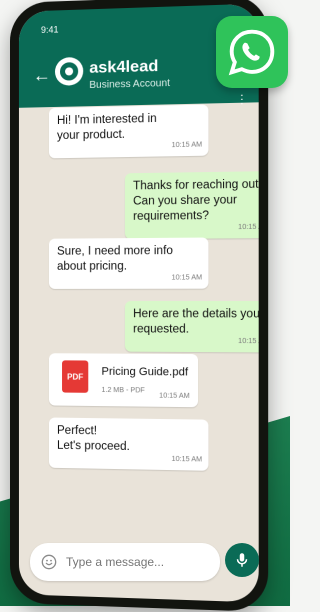 This screenshot has width=320, height=612. Describe the element at coordinates (49, 30) in the screenshot. I see `status-time: 9:41` at that location.